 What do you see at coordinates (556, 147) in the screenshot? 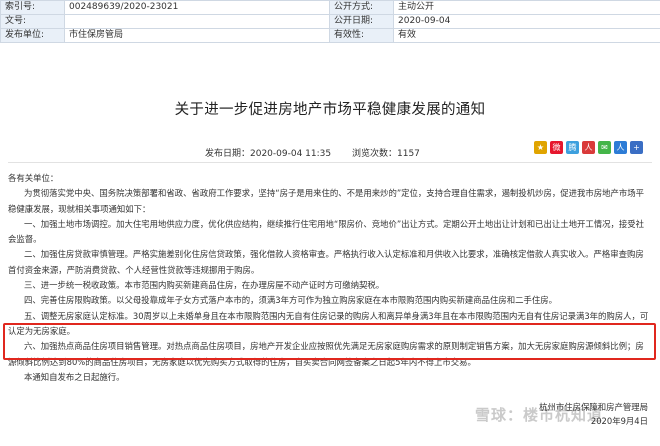
I see `weibo-icon: 微` at bounding box center [556, 147].